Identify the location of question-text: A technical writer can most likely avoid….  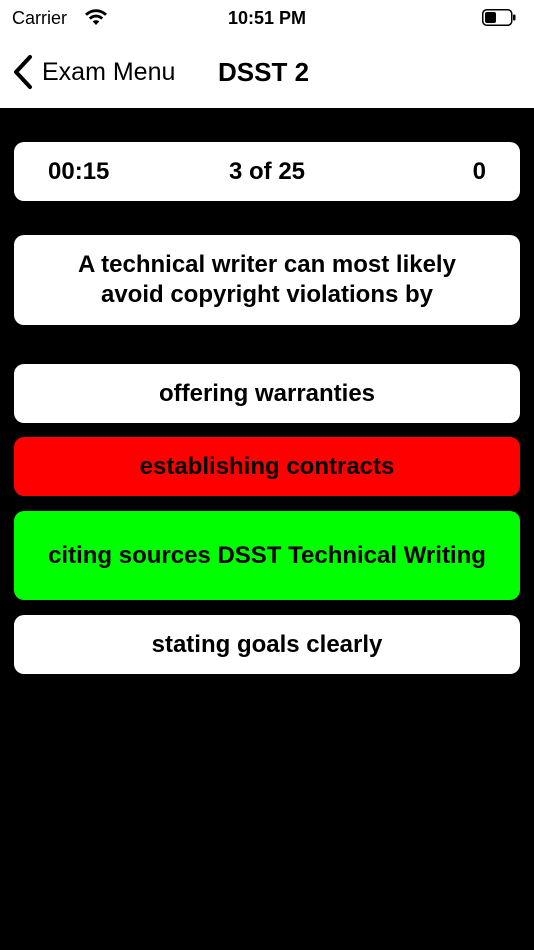
(267, 279).